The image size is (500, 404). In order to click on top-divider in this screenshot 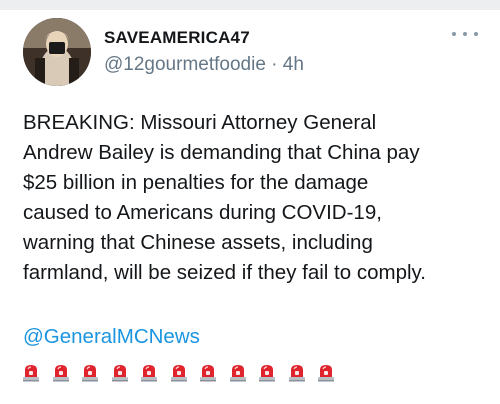, I will do `click(250, 5)`.